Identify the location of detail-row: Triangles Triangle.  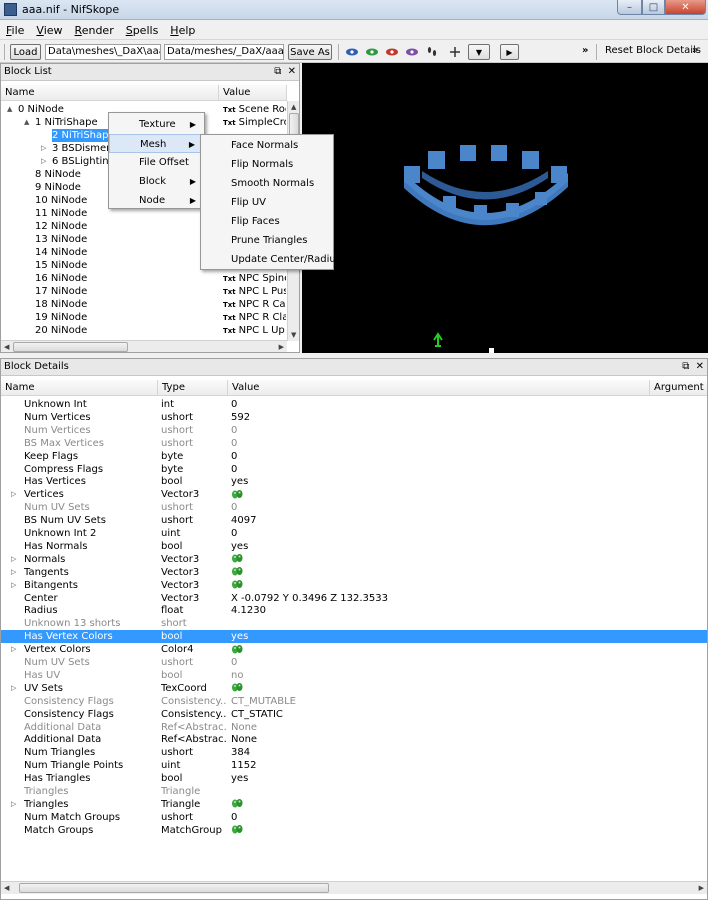
(354, 791).